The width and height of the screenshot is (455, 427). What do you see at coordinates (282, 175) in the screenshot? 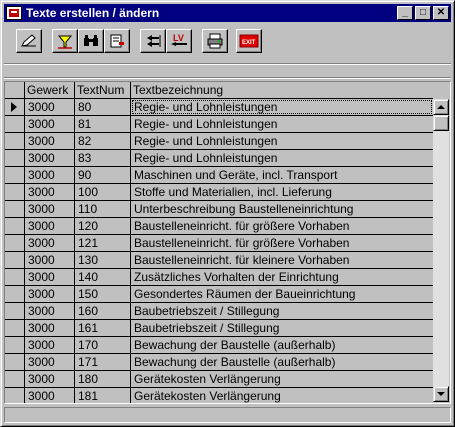
I see `cell-textbezeichnung: Maschinen und Geräte, incl. Transport` at bounding box center [282, 175].